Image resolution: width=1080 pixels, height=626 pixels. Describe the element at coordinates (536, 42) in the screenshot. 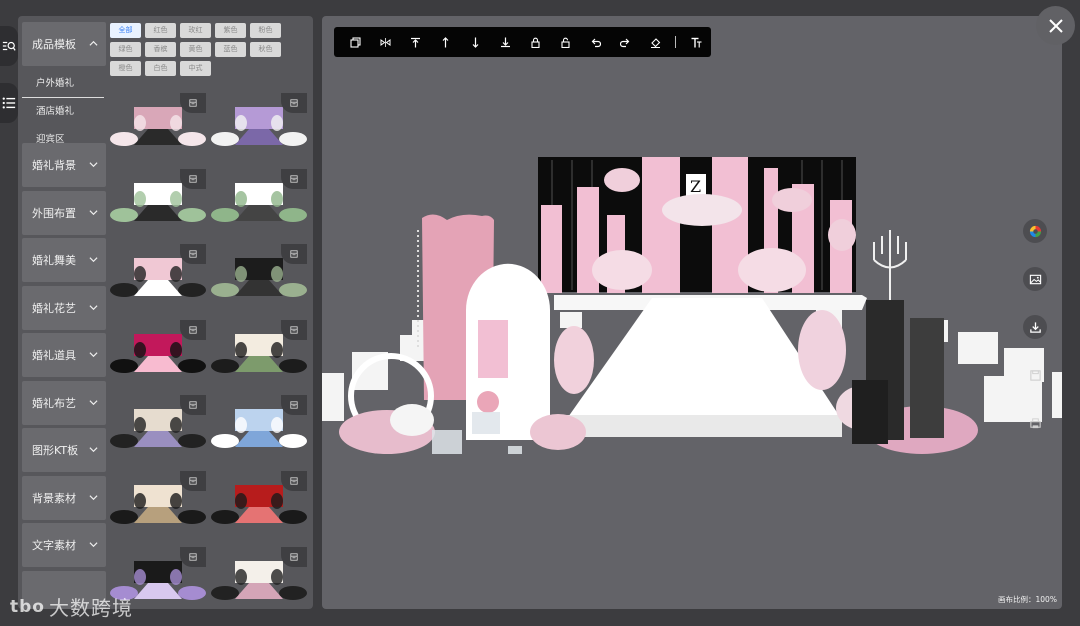

I see `lock-button` at that location.